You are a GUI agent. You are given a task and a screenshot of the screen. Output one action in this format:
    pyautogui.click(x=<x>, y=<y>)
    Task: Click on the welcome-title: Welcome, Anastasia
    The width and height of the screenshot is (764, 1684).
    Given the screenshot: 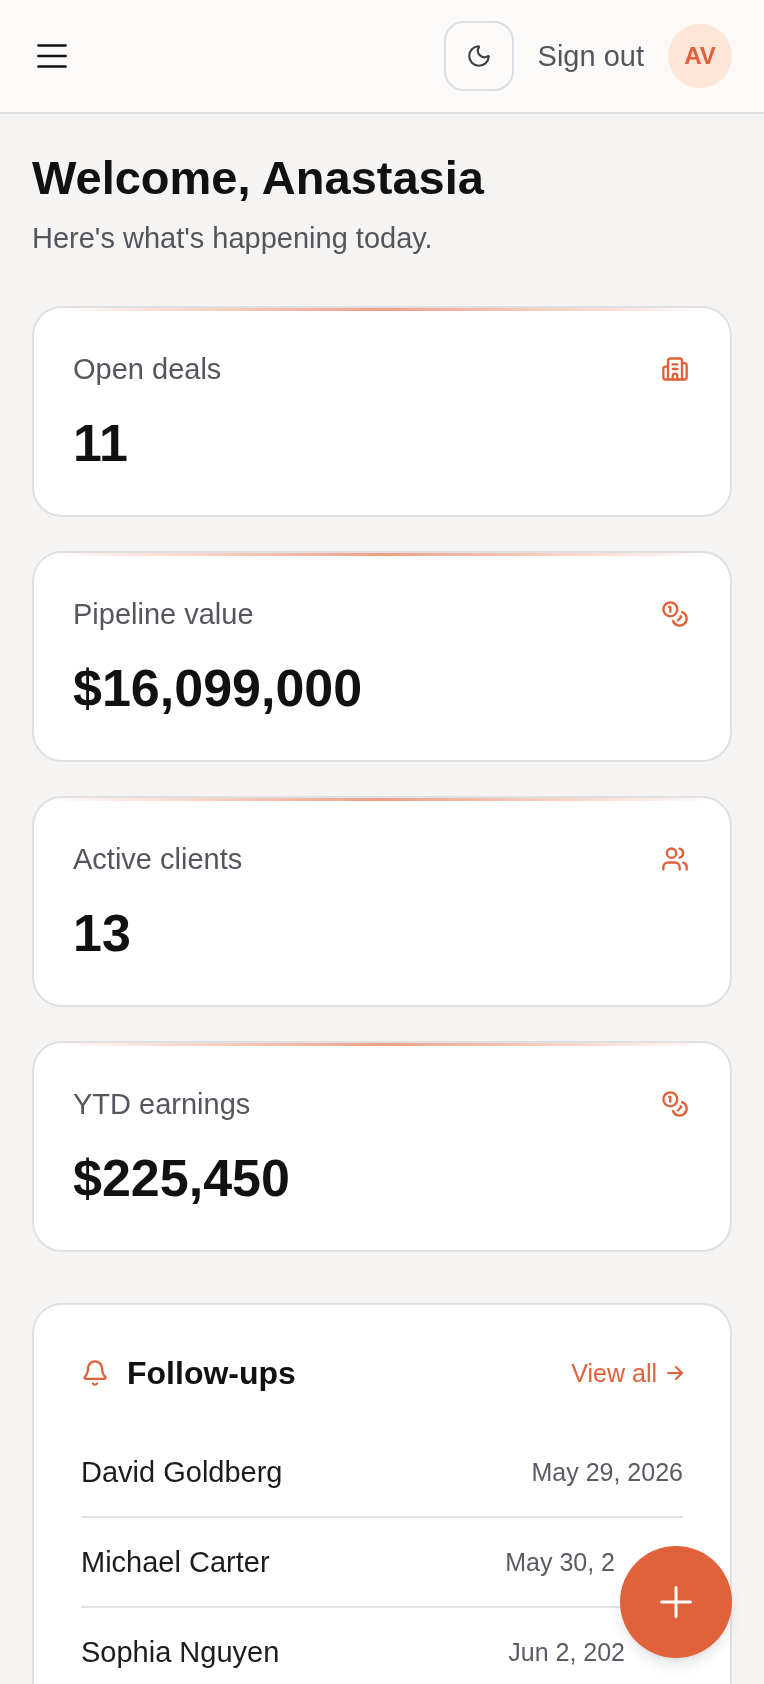 What is the action you would take?
    pyautogui.click(x=259, y=178)
    